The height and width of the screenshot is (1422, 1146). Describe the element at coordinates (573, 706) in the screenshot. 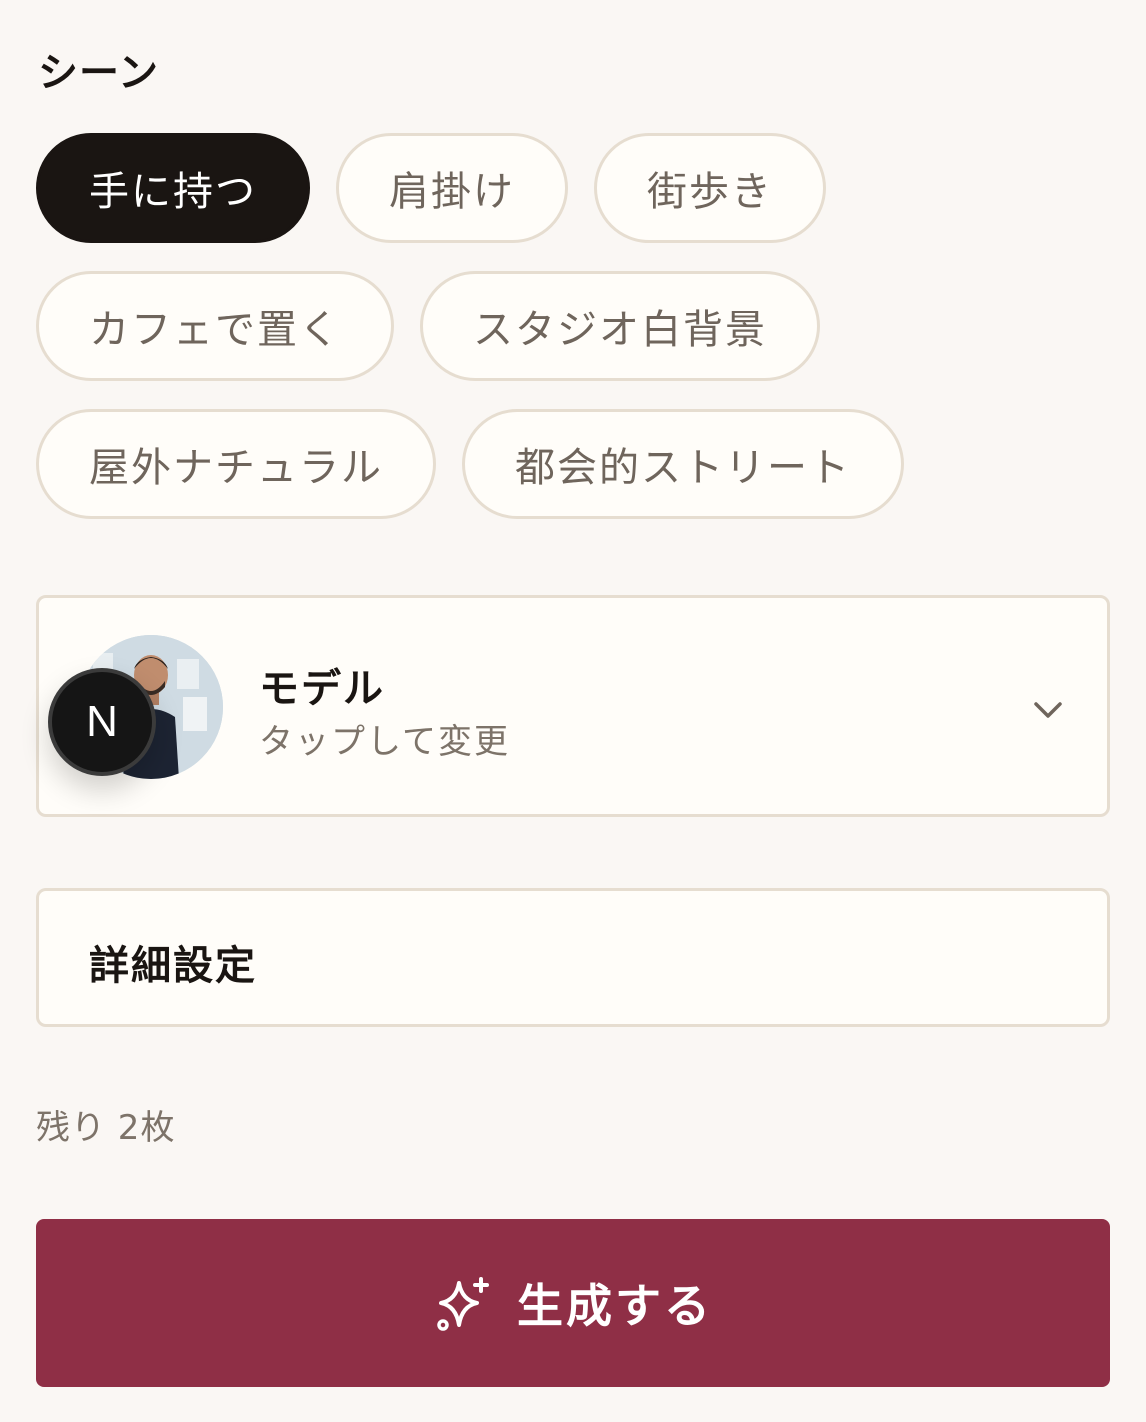

I see `model-selector-card: N モデル タップして変更` at that location.